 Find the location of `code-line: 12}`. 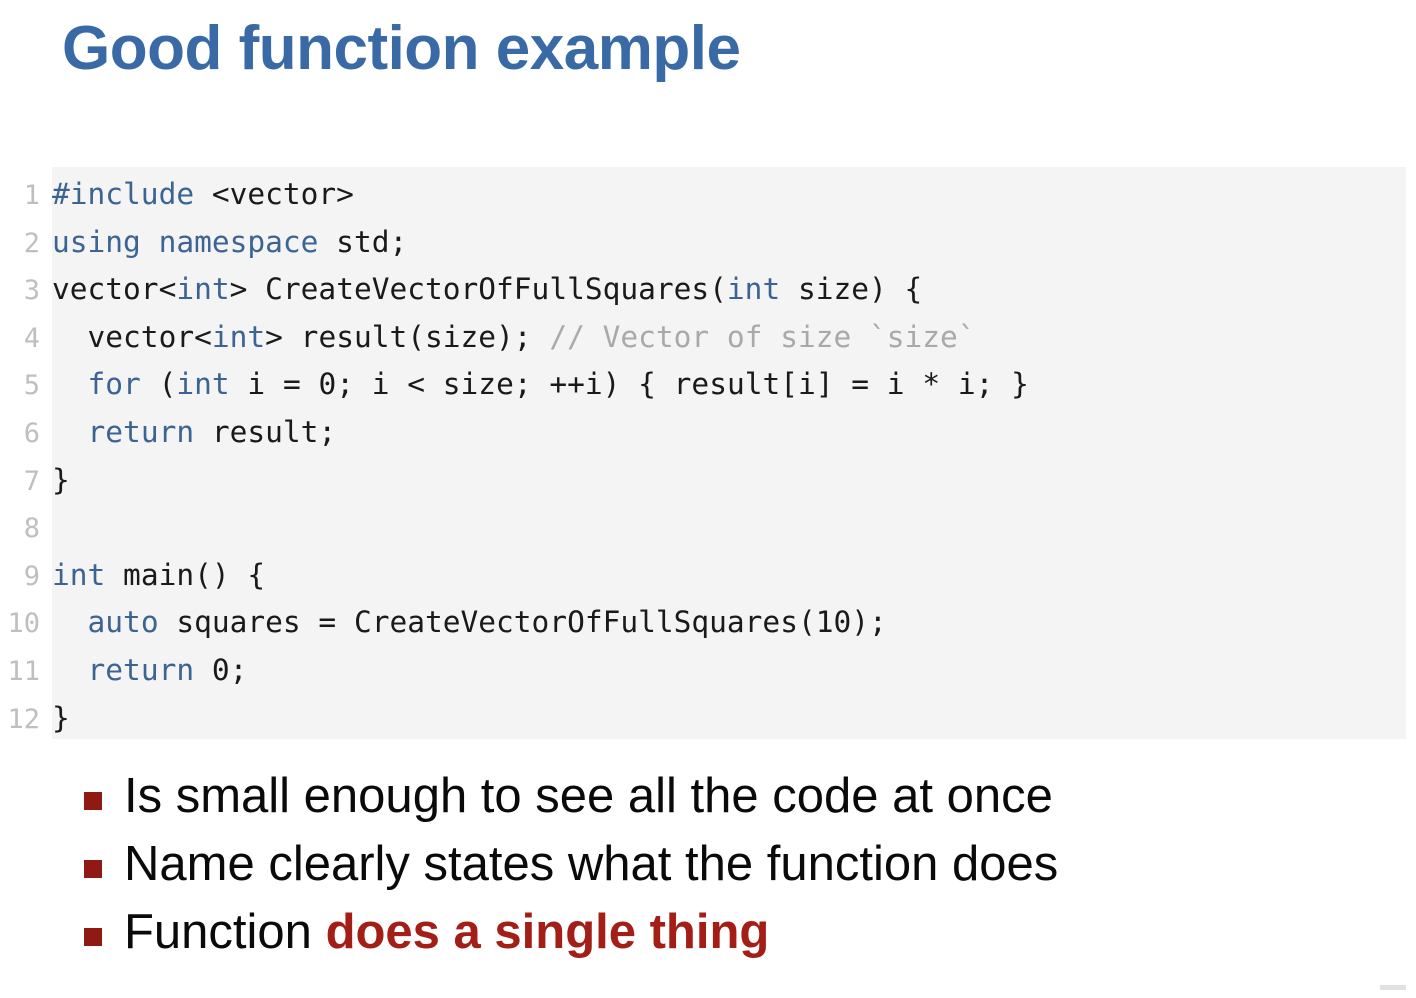

code-line: 12} is located at coordinates (703, 719).